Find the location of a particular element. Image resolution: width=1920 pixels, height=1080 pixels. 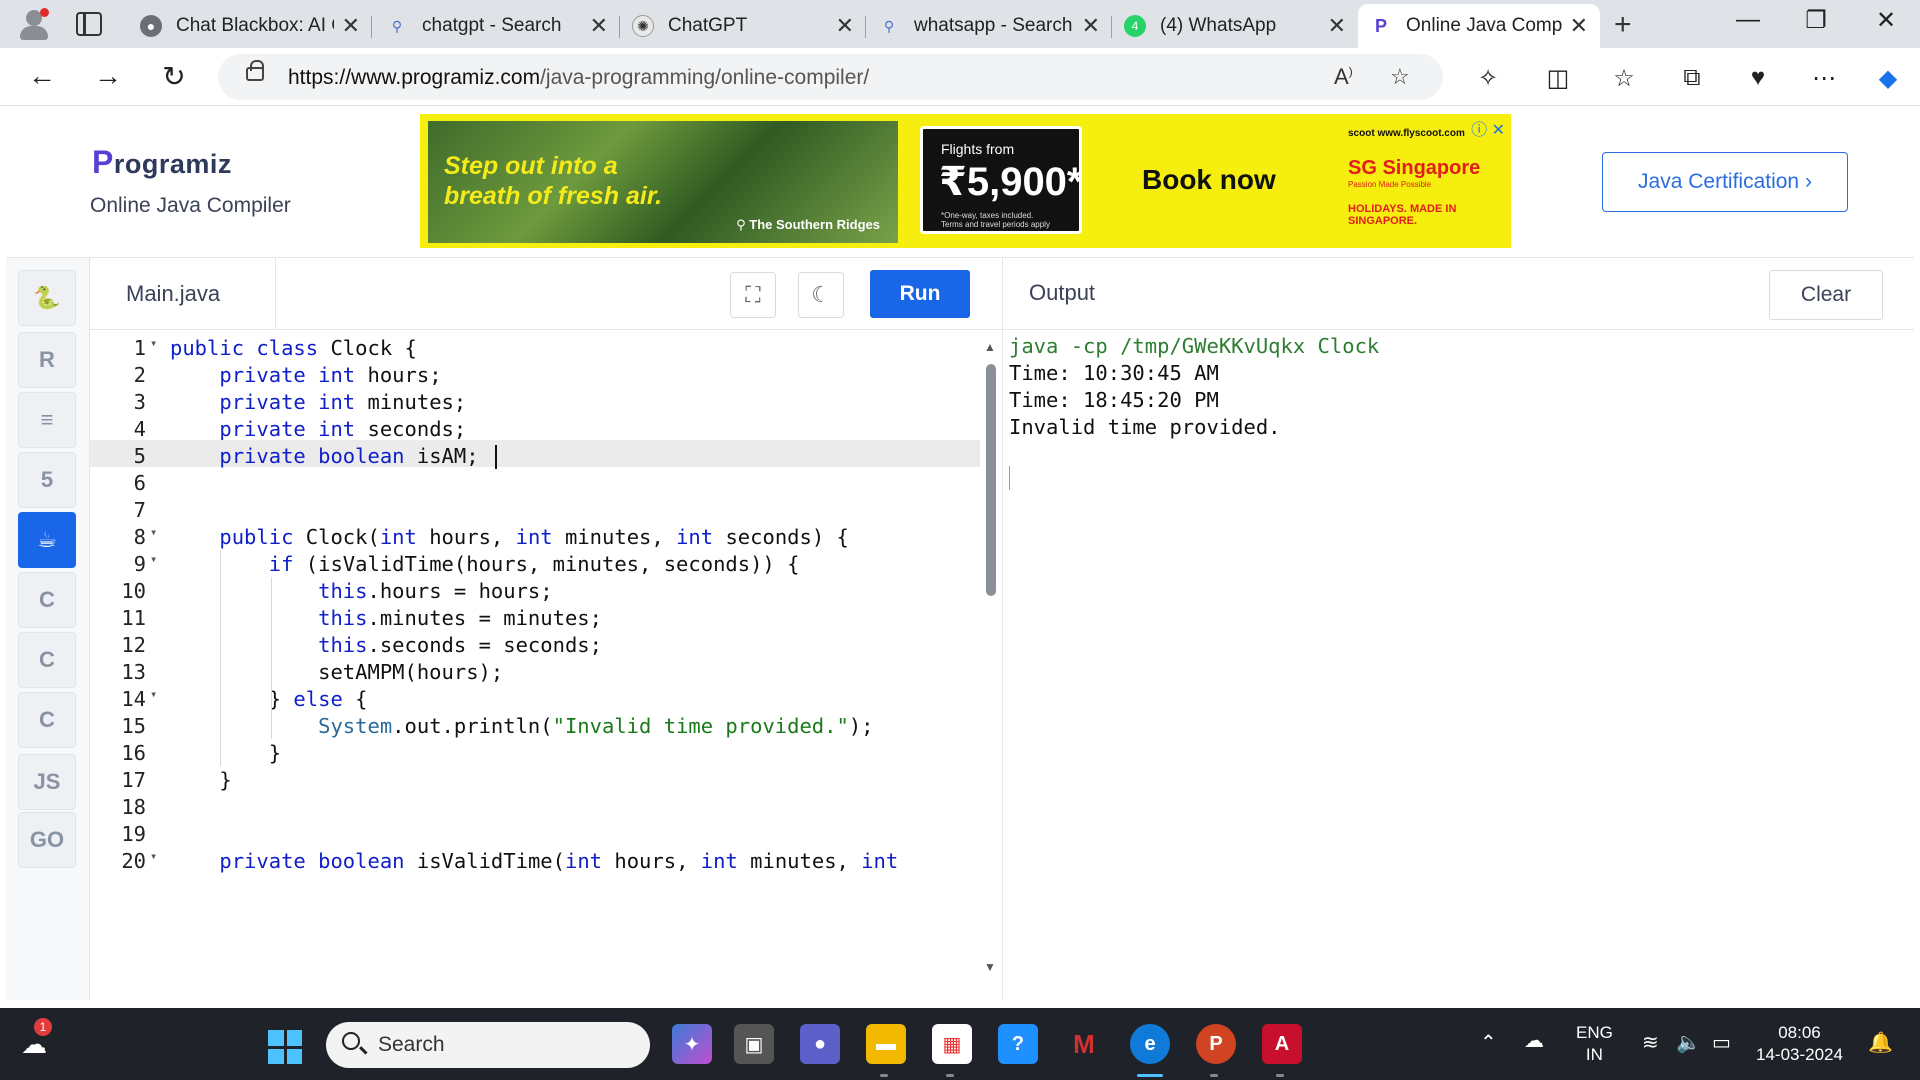

code-line: 2 private int hours; is located at coordinates (535, 373).